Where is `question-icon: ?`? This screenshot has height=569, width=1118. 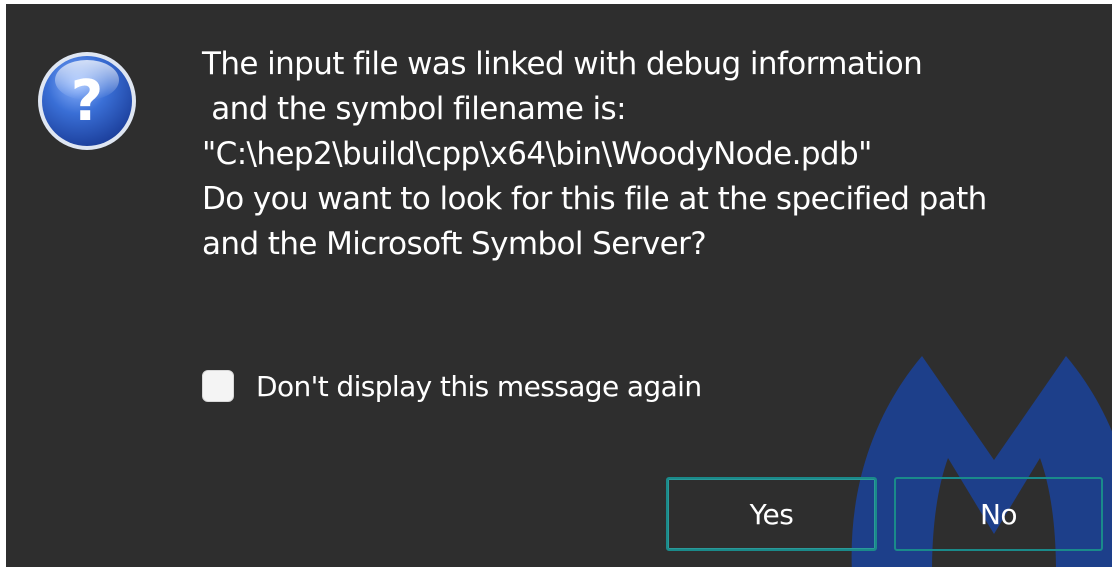 question-icon: ? is located at coordinates (87, 101).